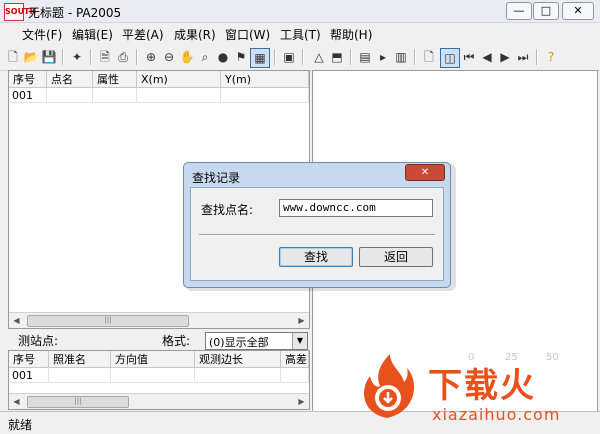 Image resolution: width=600 pixels, height=434 pixels. I want to click on menu-adjust: 平差(A), so click(143, 34).